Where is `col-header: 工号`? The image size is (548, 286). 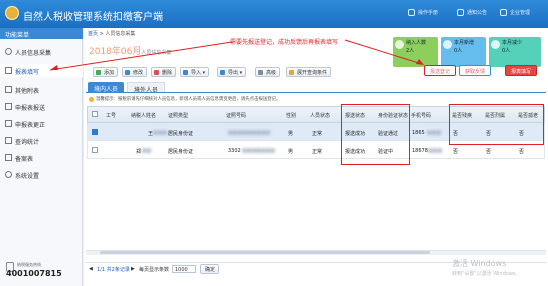
col-header: 工号 is located at coordinates (111, 116).